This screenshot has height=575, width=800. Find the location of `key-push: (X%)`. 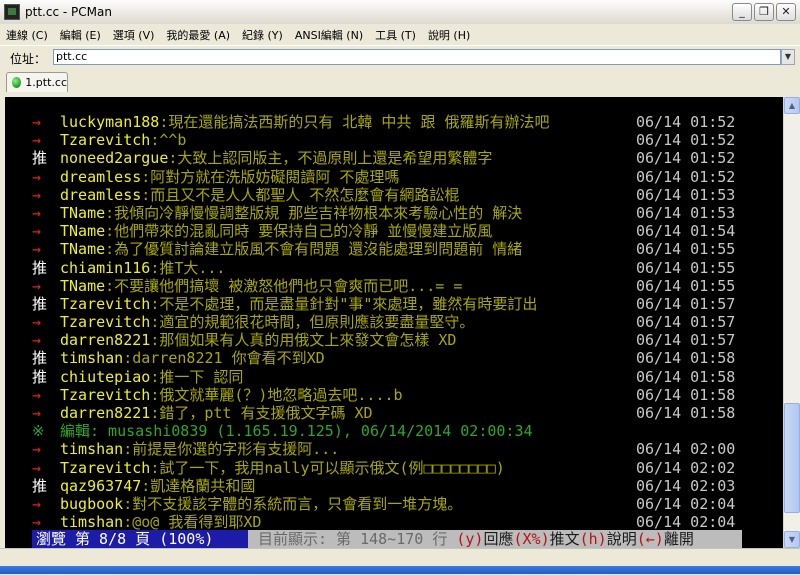

key-push: (X%) is located at coordinates (531, 539).